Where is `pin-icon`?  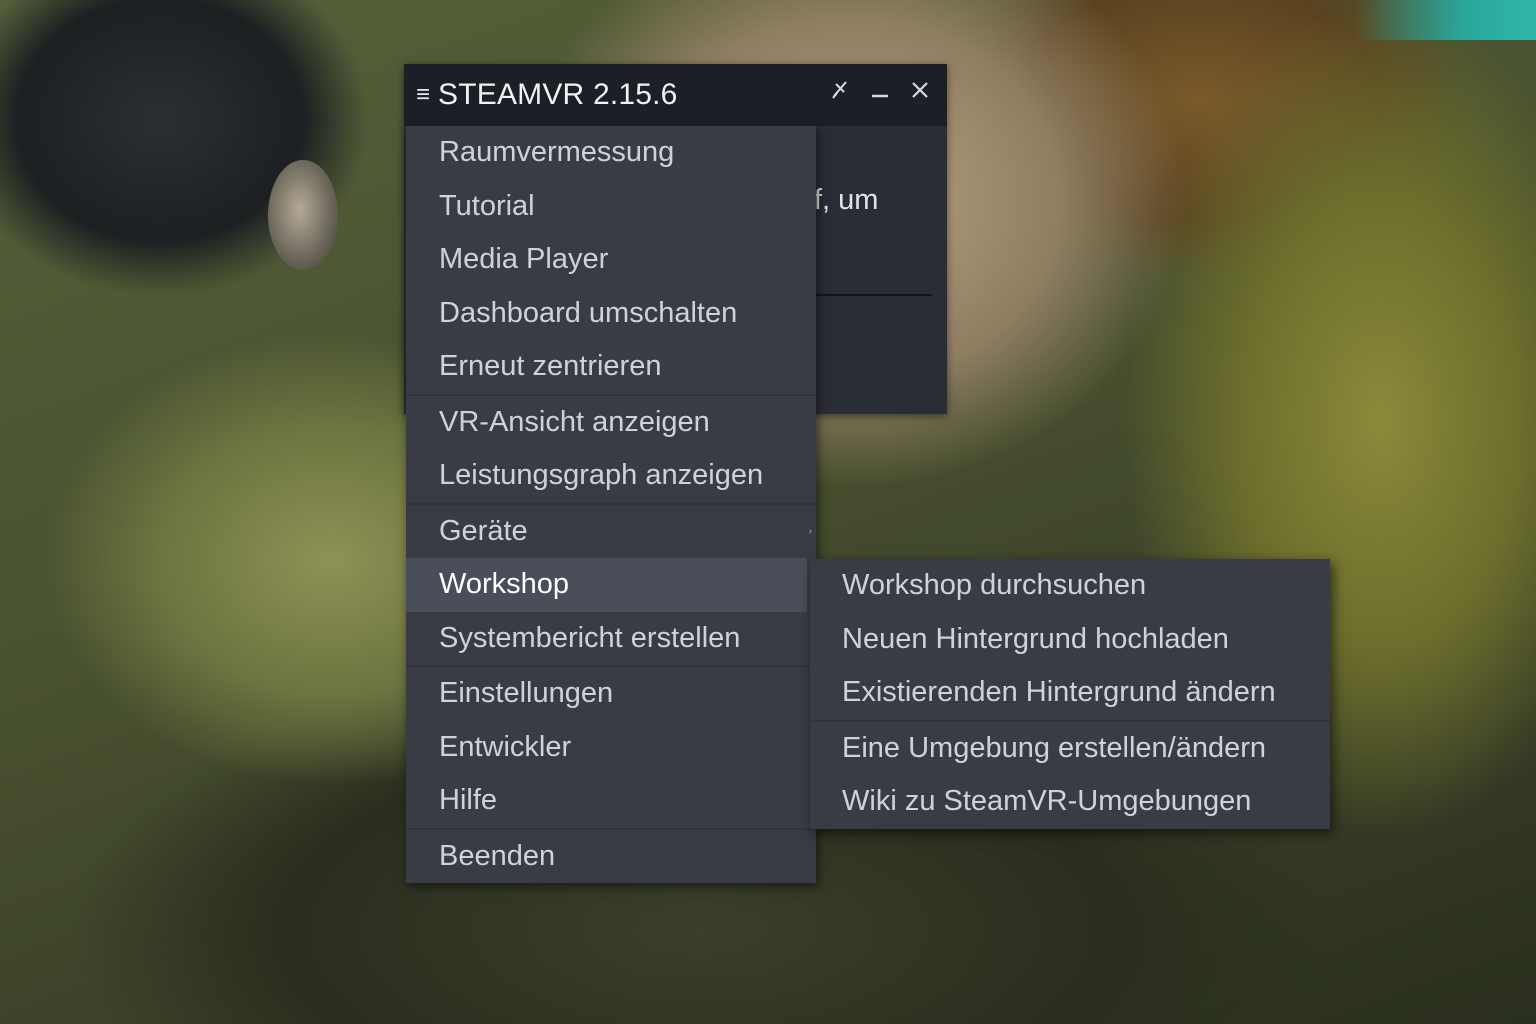
pin-icon is located at coordinates (840, 94).